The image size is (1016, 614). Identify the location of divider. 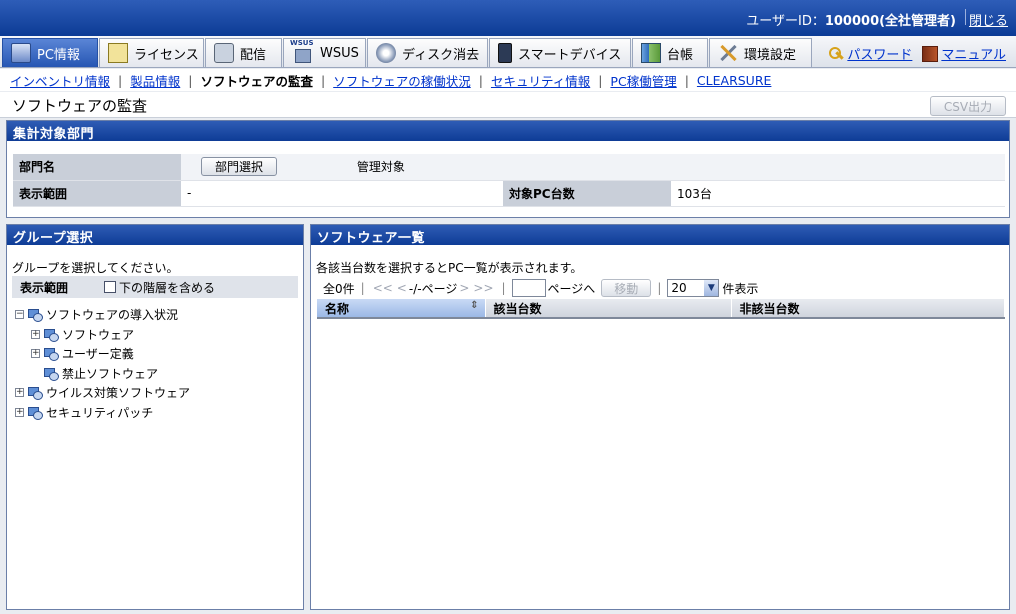
(965, 17).